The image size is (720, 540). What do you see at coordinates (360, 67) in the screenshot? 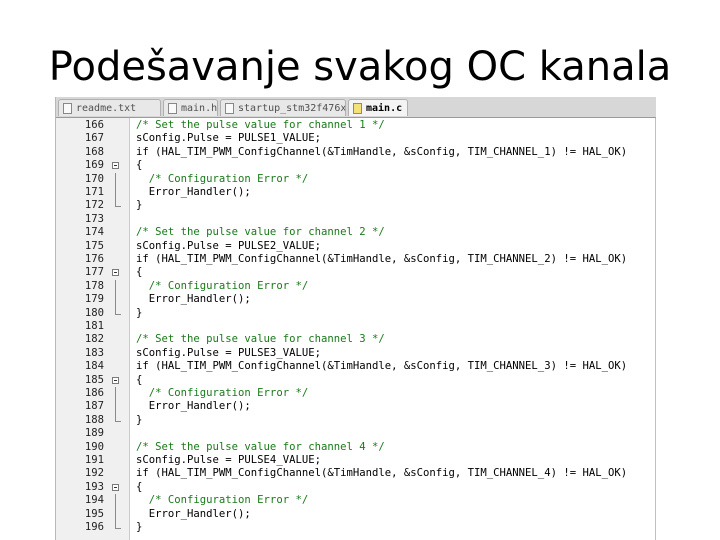
I see `slide-title: Podešavanje svakog OC kanala` at bounding box center [360, 67].